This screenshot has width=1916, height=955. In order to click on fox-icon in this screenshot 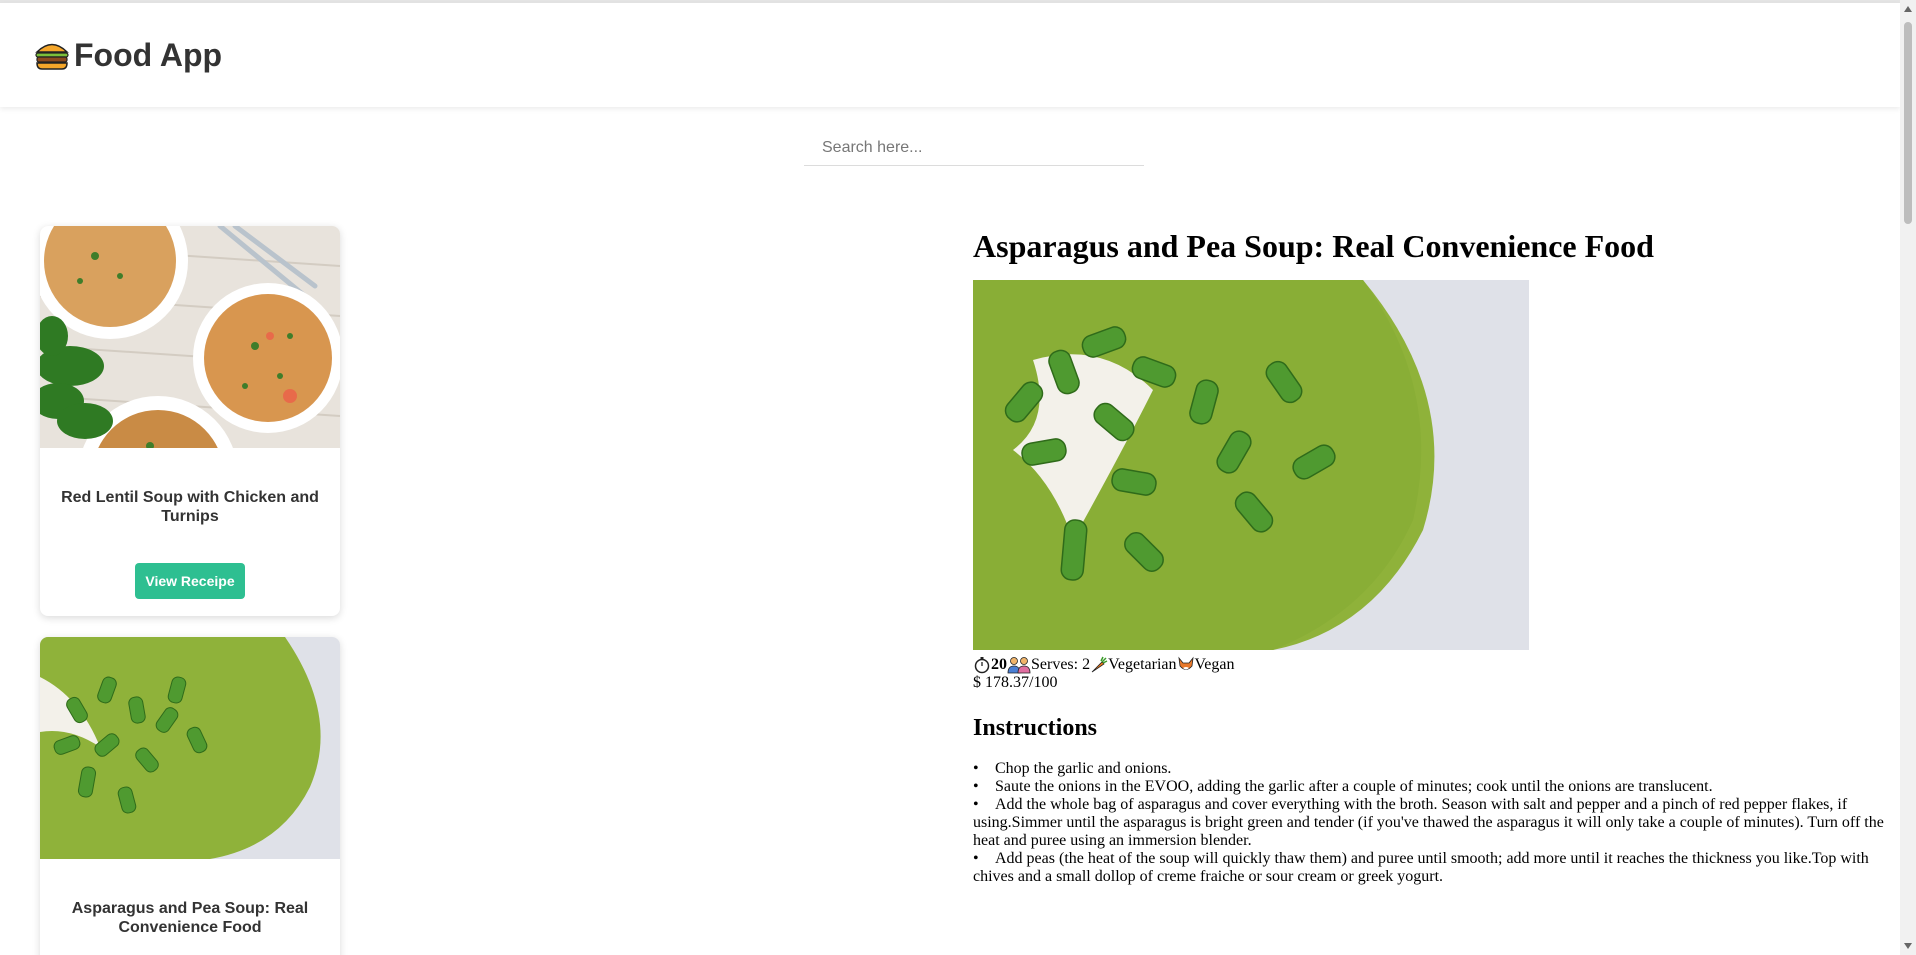, I will do `click(1185, 663)`.